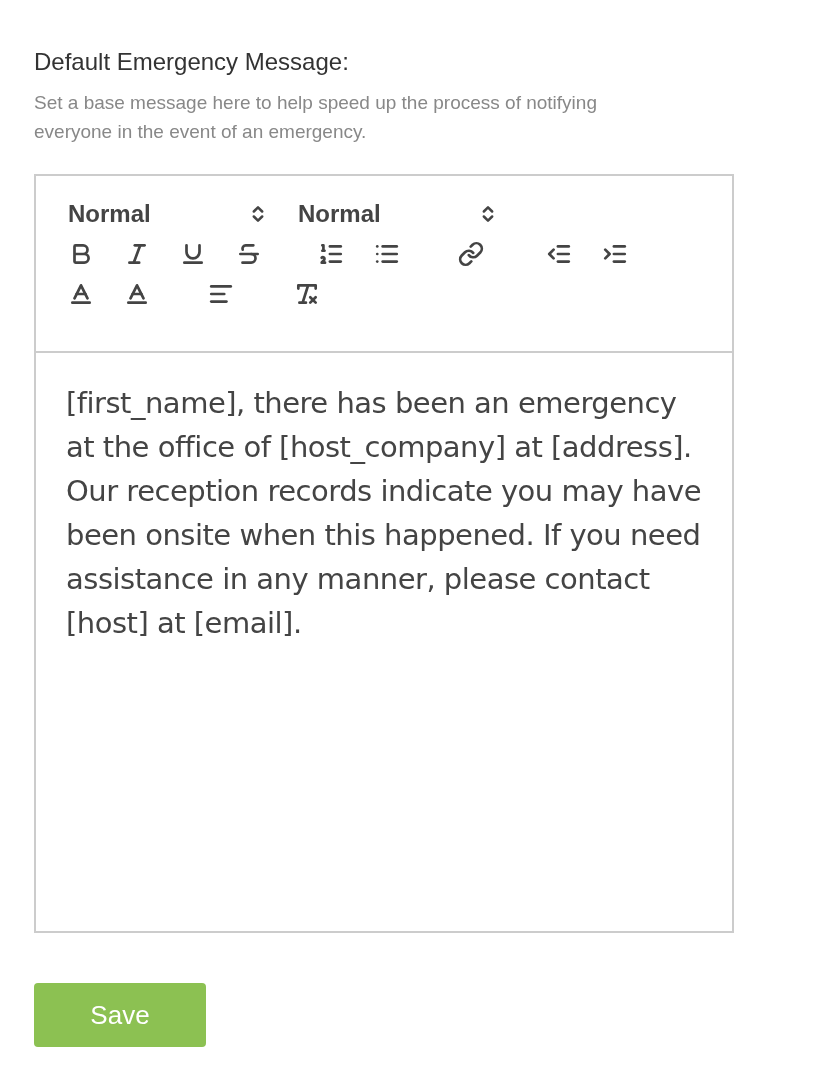  I want to click on ordered-list-icon, so click(331, 254).